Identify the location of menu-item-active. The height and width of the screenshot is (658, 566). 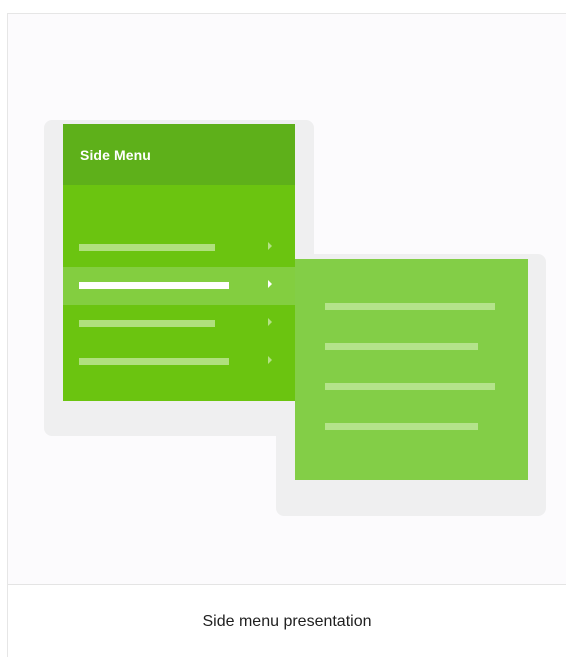
(179, 286).